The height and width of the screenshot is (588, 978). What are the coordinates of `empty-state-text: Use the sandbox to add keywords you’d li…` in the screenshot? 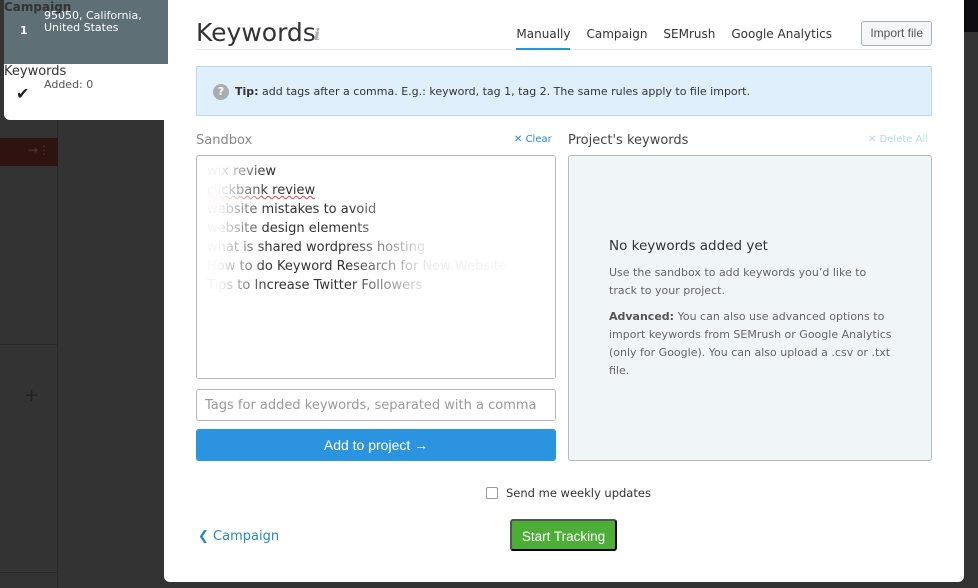 It's located at (738, 281).